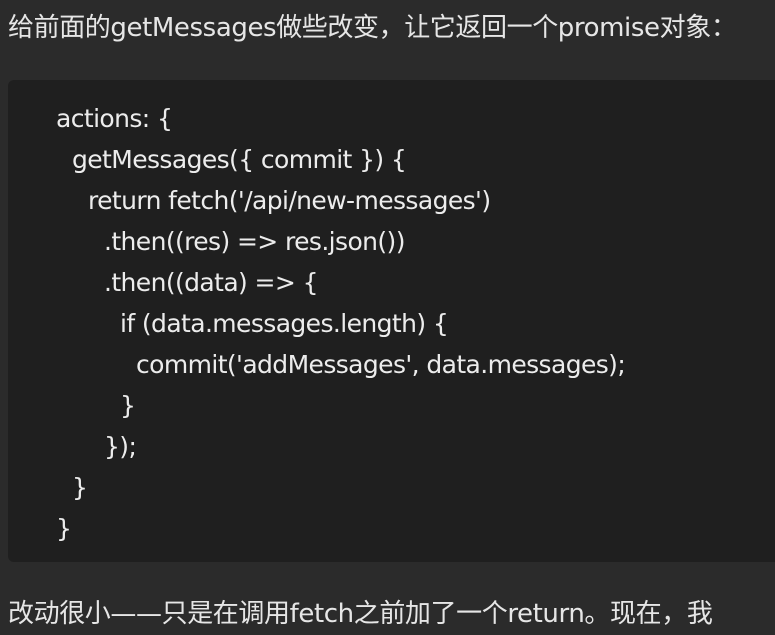 This screenshot has height=635, width=775. I want to click on code-line: });, so click(120, 446).